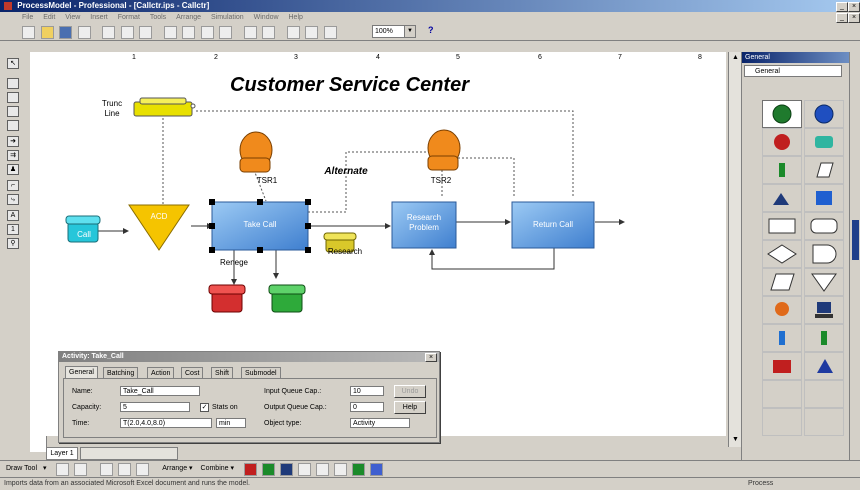 The width and height of the screenshot is (860, 490). Describe the element at coordinates (62, 453) in the screenshot. I see `layer-tab: Layer 1` at that location.